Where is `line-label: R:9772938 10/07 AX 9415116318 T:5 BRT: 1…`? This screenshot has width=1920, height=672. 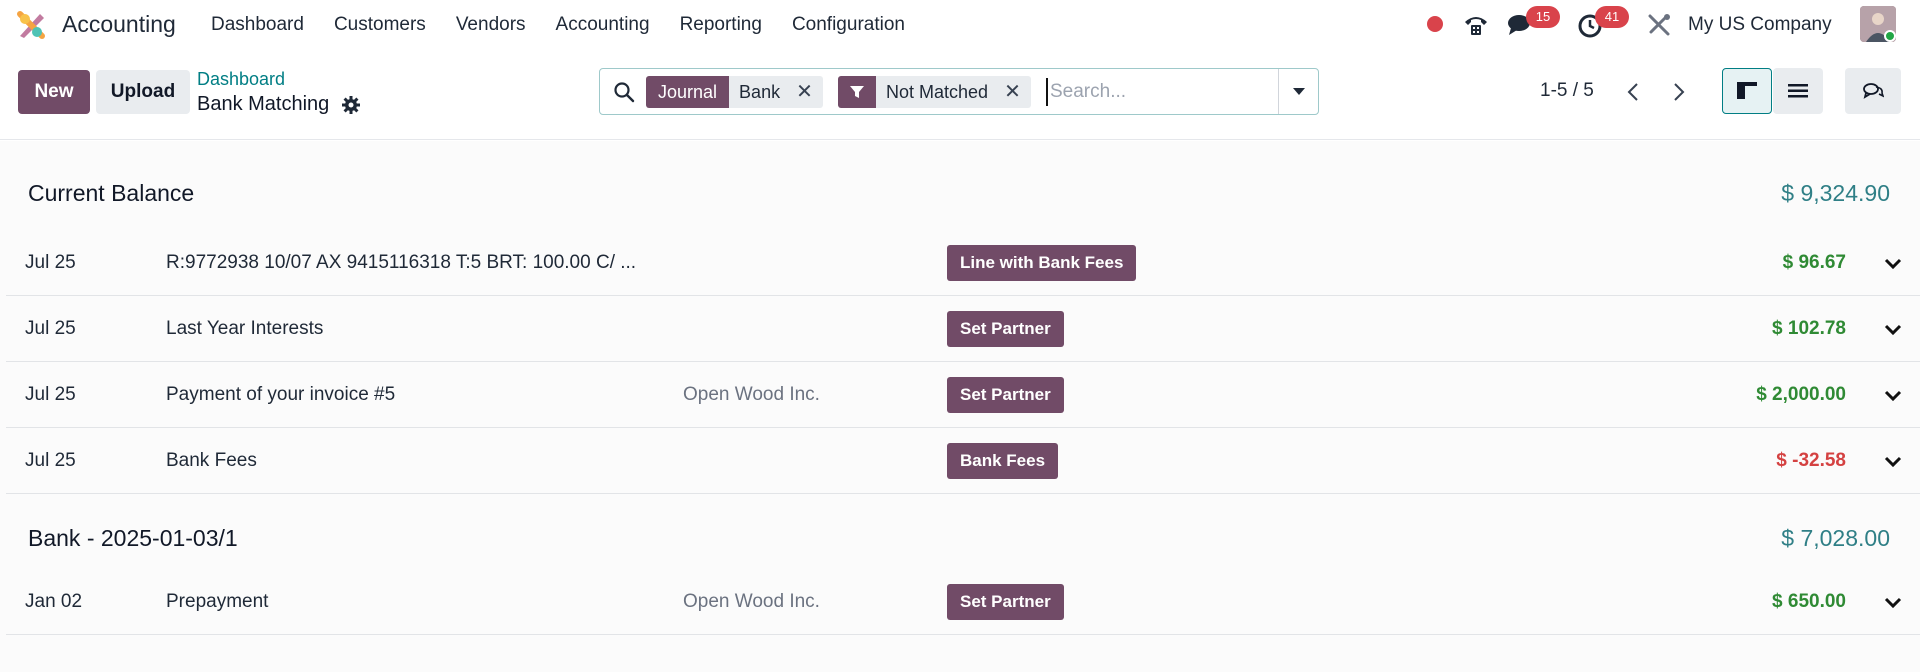
line-label: R:9772938 10/07 AX 9415116318 T:5 BRT: 1… is located at coordinates (401, 262).